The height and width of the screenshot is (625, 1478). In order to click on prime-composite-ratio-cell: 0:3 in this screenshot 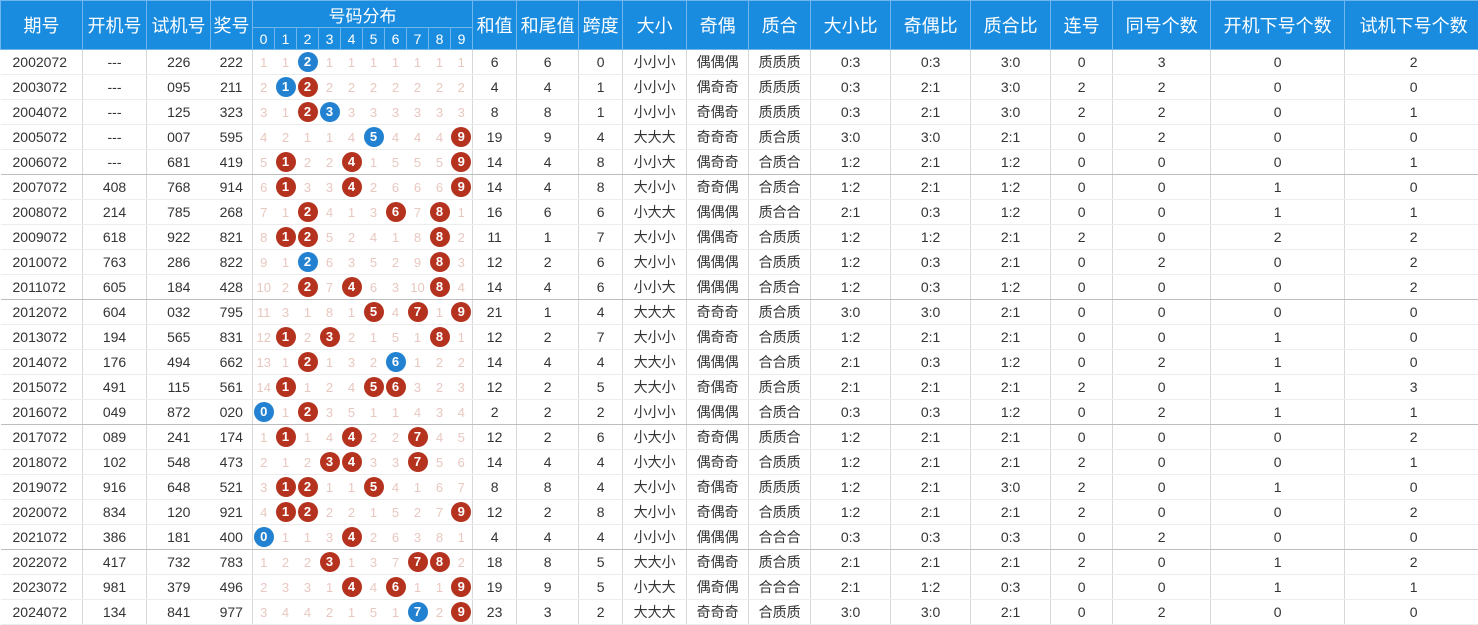, I will do `click(1011, 587)`.